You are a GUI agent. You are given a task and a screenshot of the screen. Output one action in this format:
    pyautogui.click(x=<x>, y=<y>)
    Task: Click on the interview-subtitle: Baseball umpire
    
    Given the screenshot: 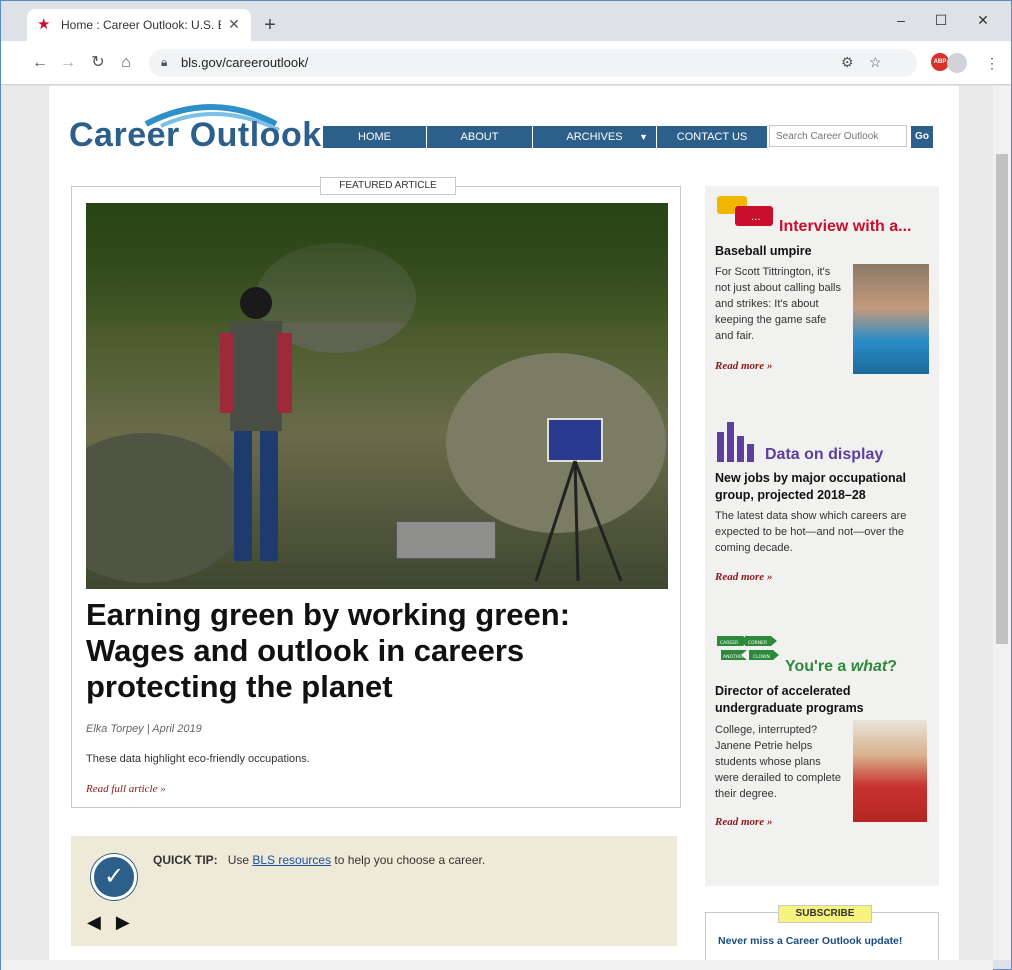 What is the action you would take?
    pyautogui.click(x=763, y=251)
    